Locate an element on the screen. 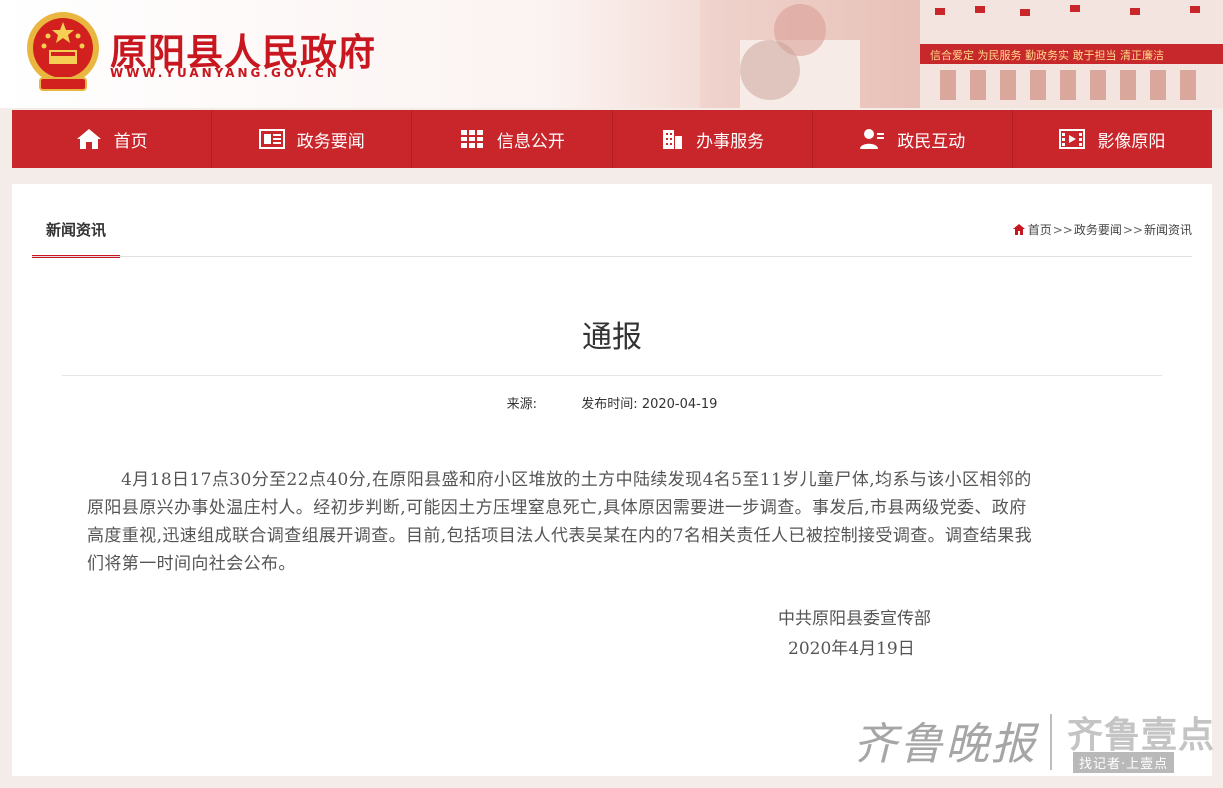 This screenshot has width=1223, height=788. nav-item-info-disclosure: 信息公开 is located at coordinates (512, 139).